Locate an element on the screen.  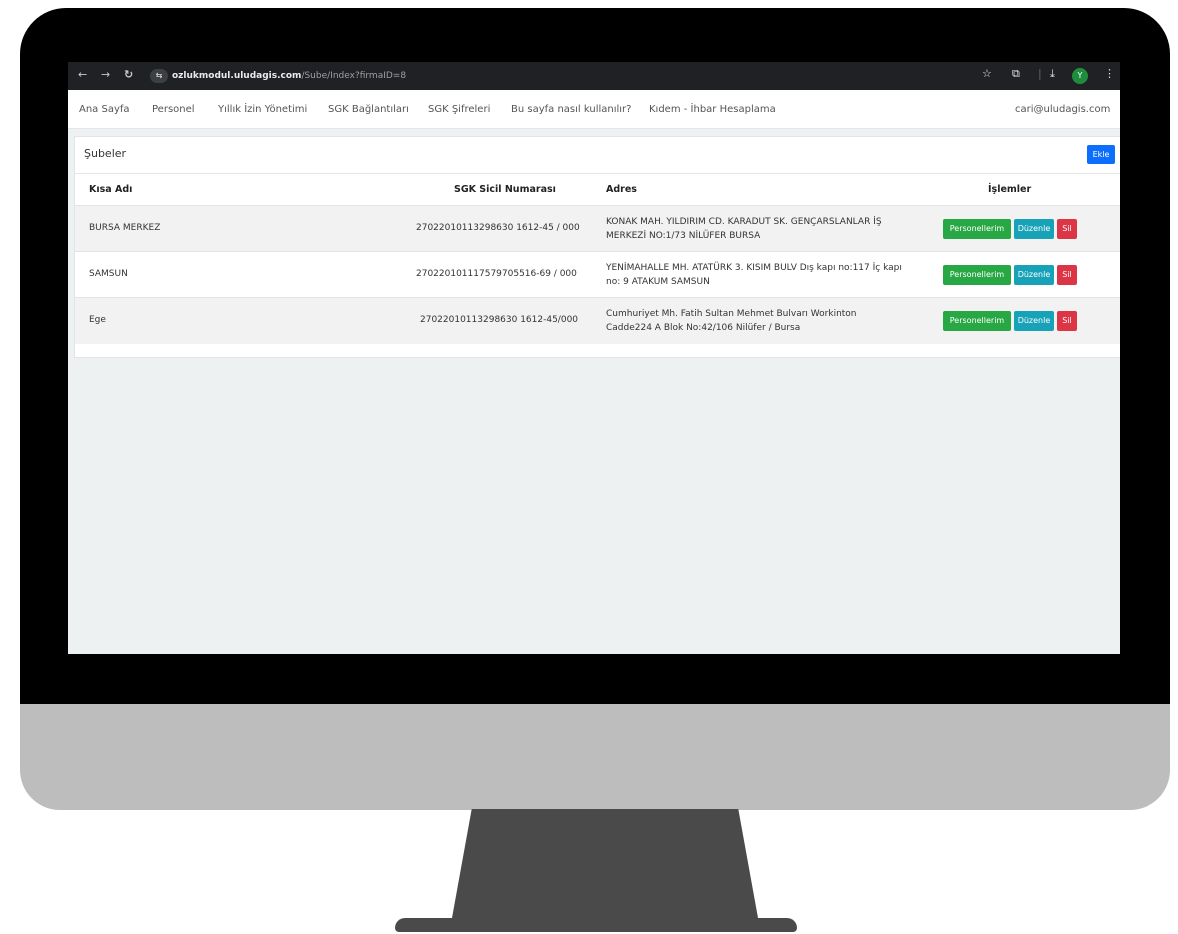
sgk-number: 270220101117579705516-69 / 000 is located at coordinates (496, 274).